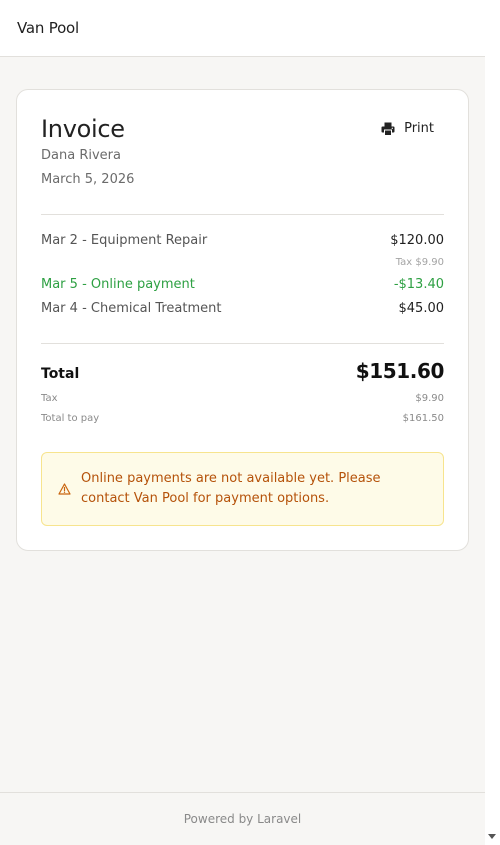 This screenshot has height=845, width=500. I want to click on line-item-tax-note: Tax $9.90, so click(419, 262).